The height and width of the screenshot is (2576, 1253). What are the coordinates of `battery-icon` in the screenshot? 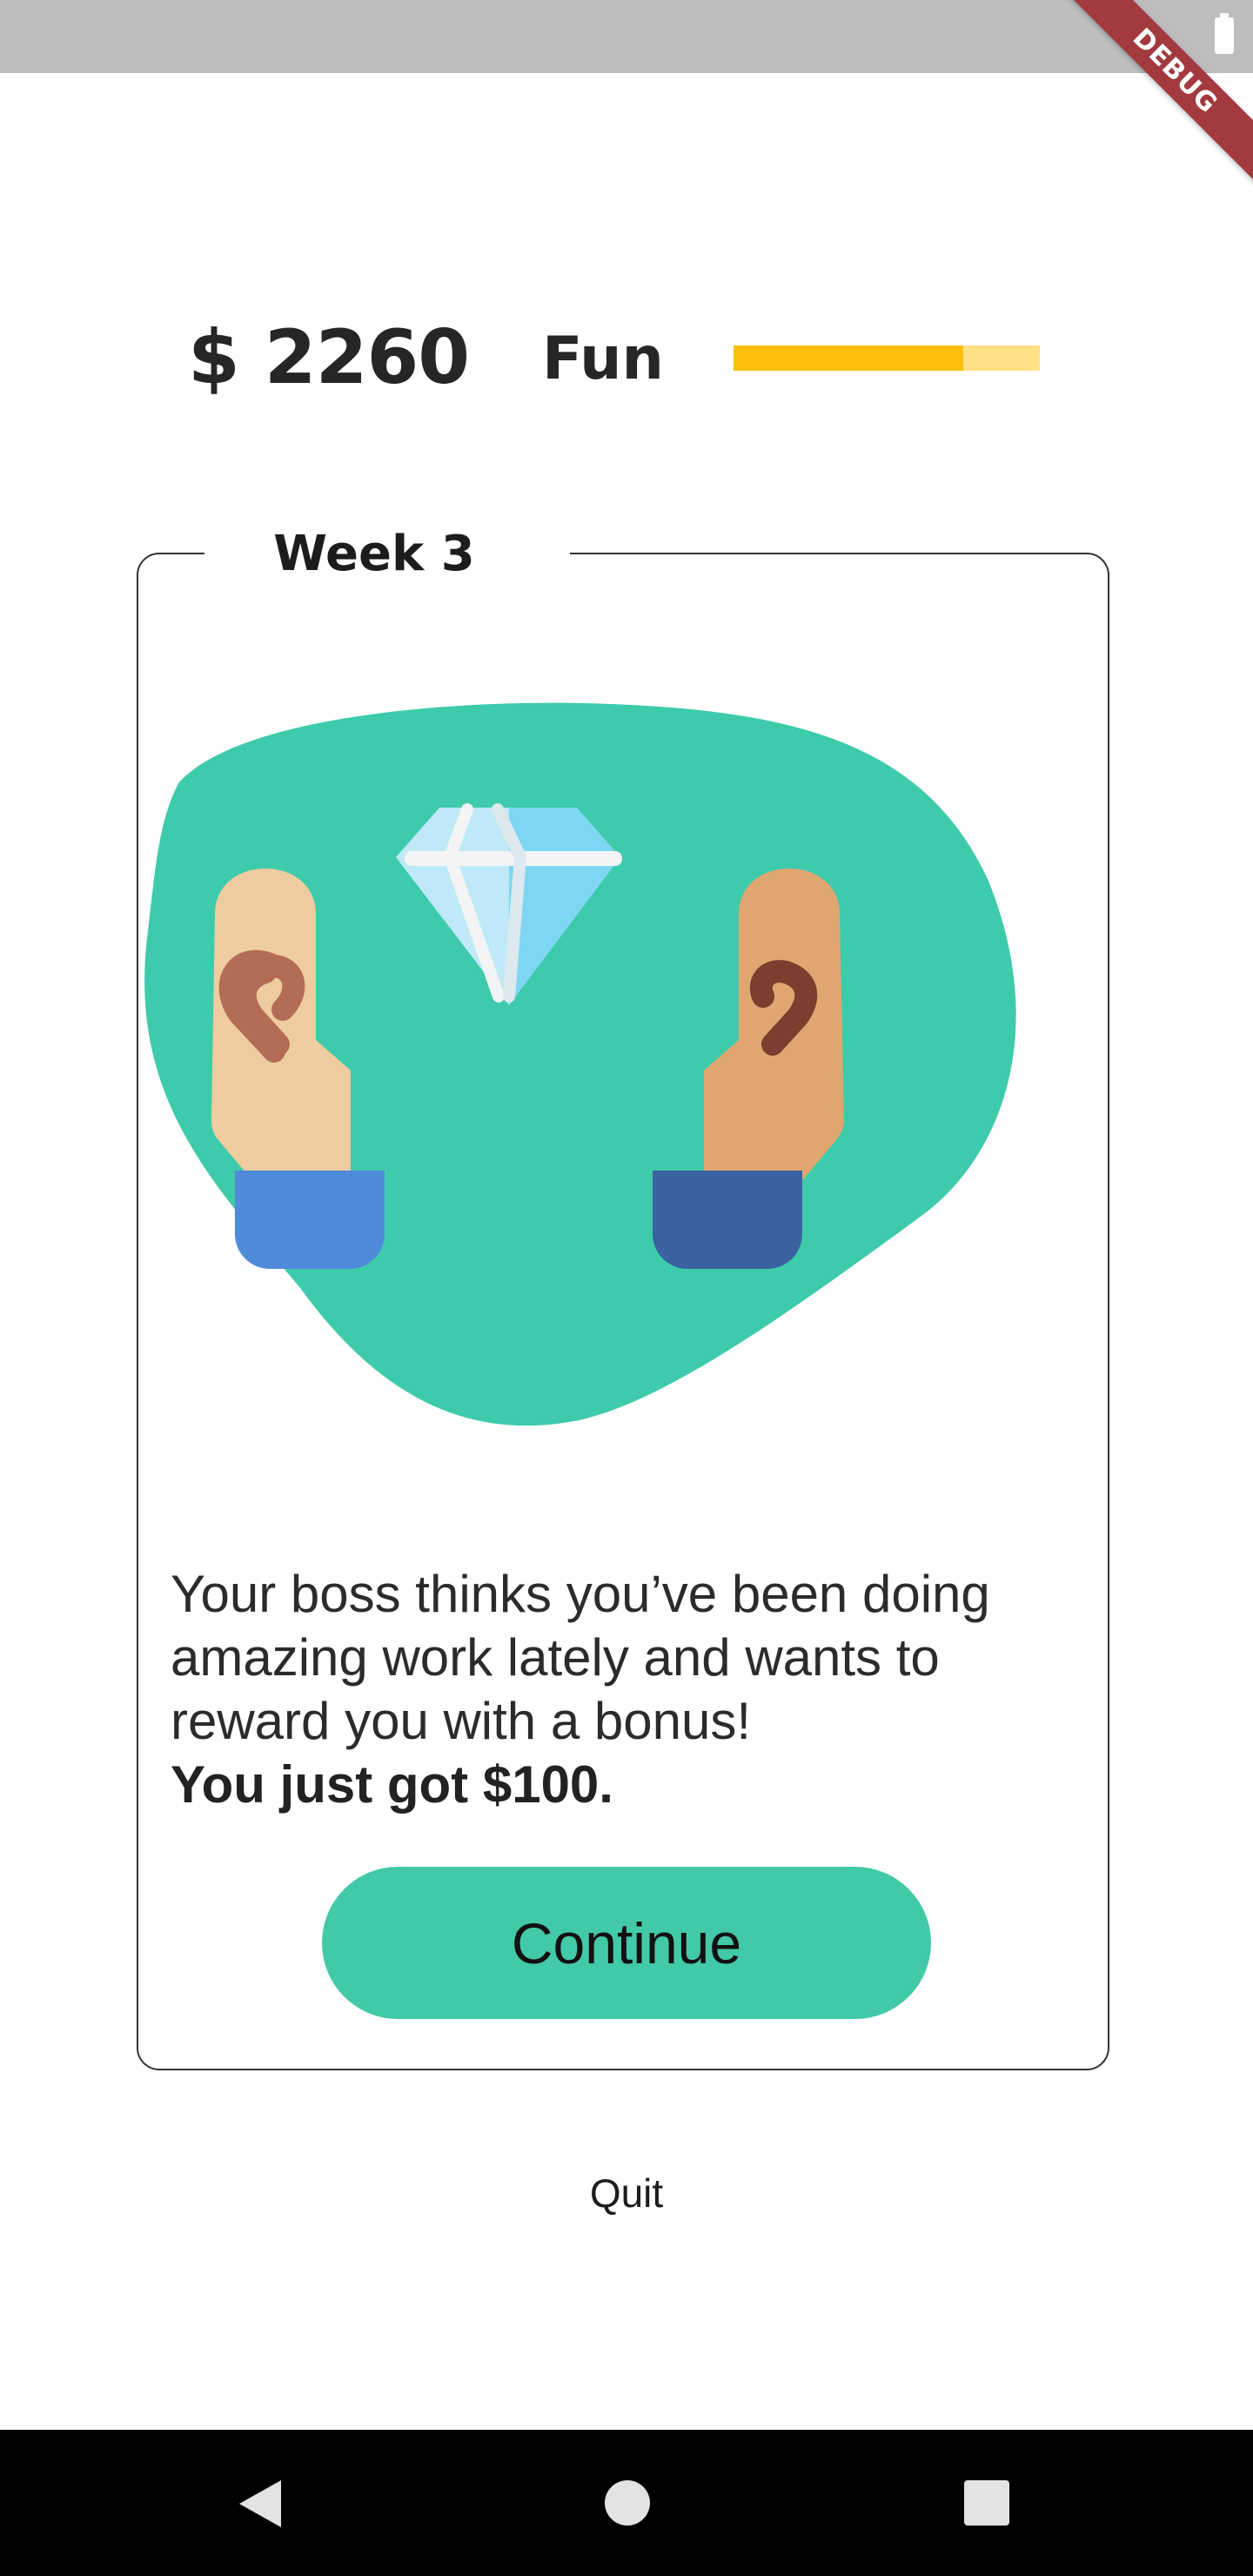 It's located at (1224, 34).